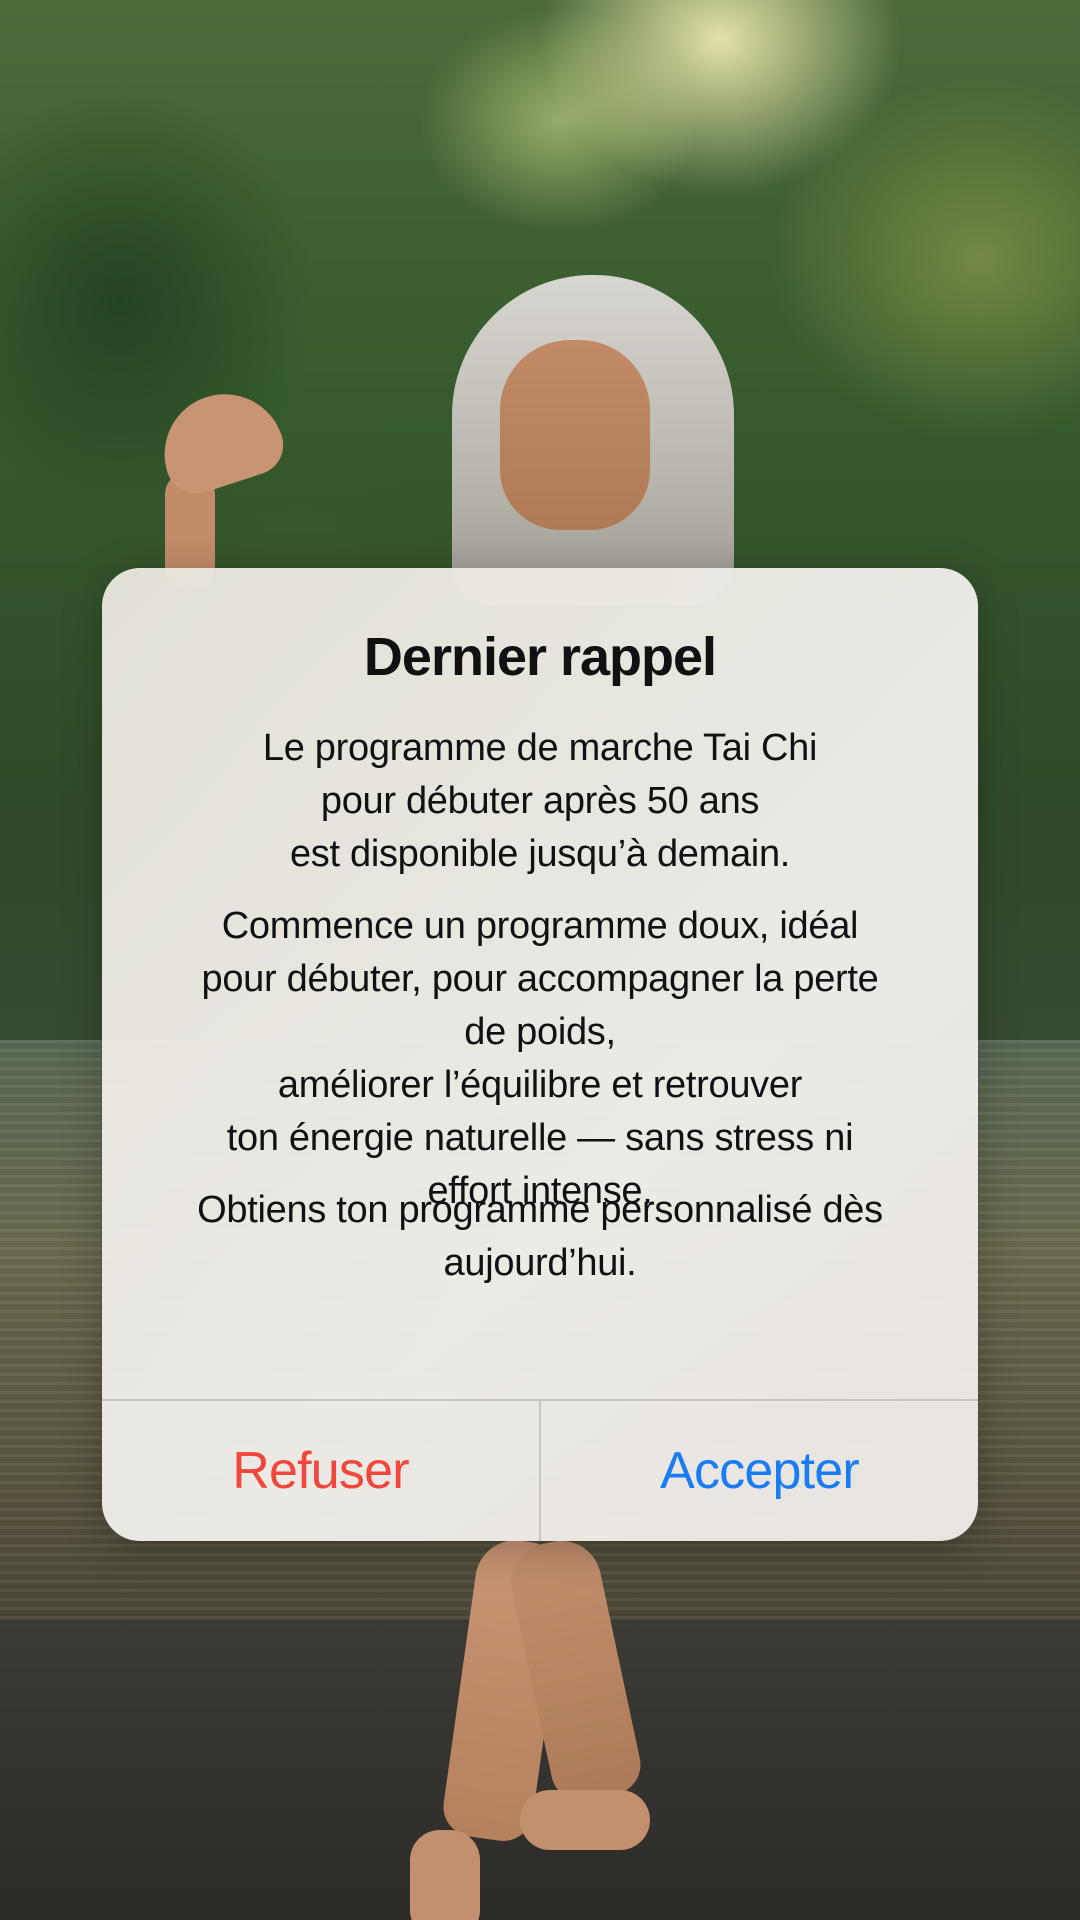  Describe the element at coordinates (540, 657) in the screenshot. I see `dialog-title: Dernier rappel` at that location.